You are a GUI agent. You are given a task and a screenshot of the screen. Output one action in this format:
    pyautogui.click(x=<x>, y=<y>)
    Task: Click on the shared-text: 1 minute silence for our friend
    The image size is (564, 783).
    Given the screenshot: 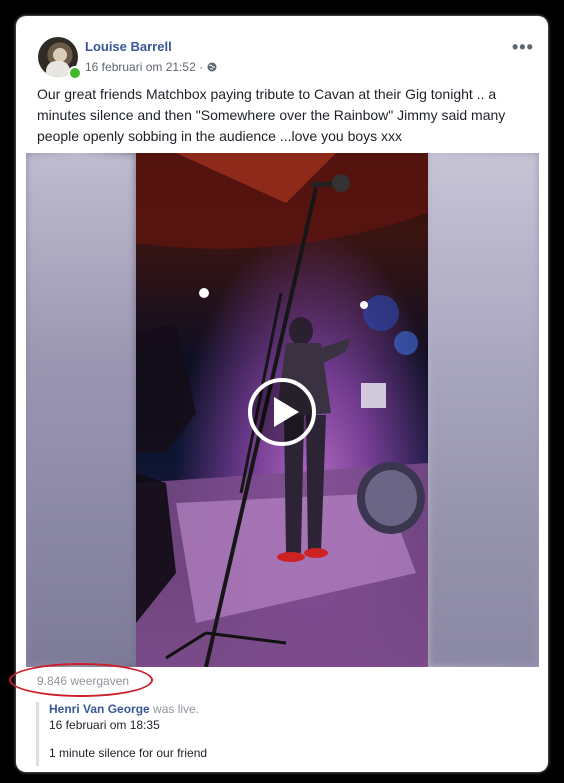 What is the action you would take?
    pyautogui.click(x=128, y=753)
    